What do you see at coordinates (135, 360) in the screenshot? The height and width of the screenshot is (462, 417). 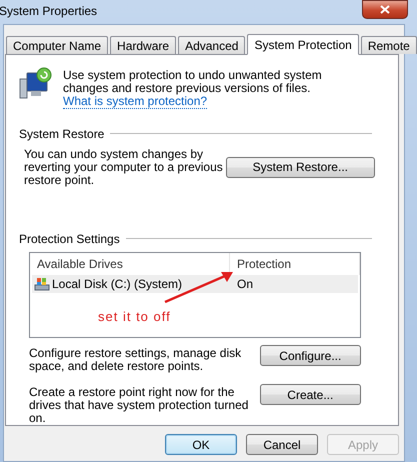 I see `action-description: Configure restore settings, manage disk space, and delete restore points.` at bounding box center [135, 360].